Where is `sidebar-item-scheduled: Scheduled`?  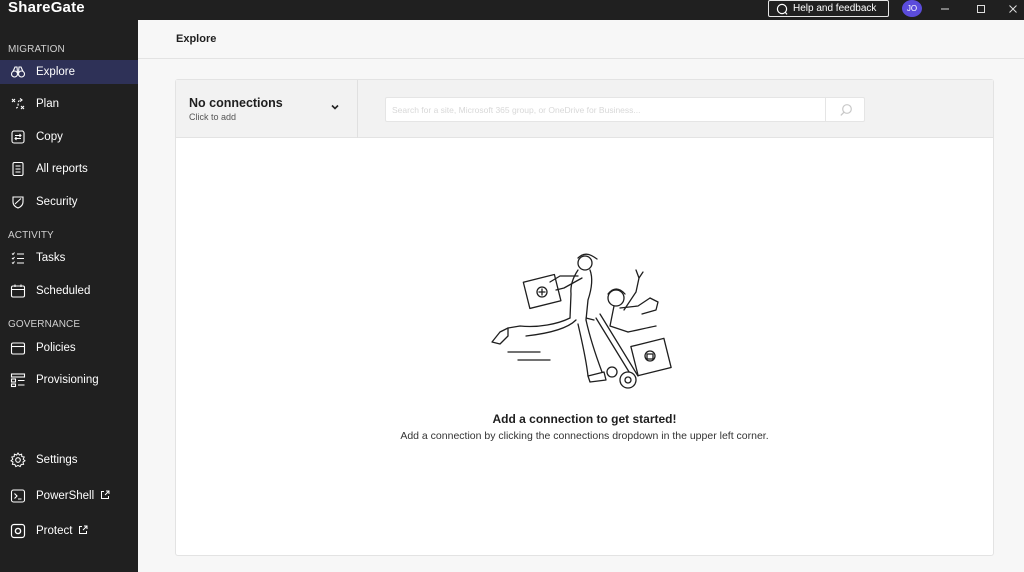
sidebar-item-scheduled: Scheduled is located at coordinates (69, 291).